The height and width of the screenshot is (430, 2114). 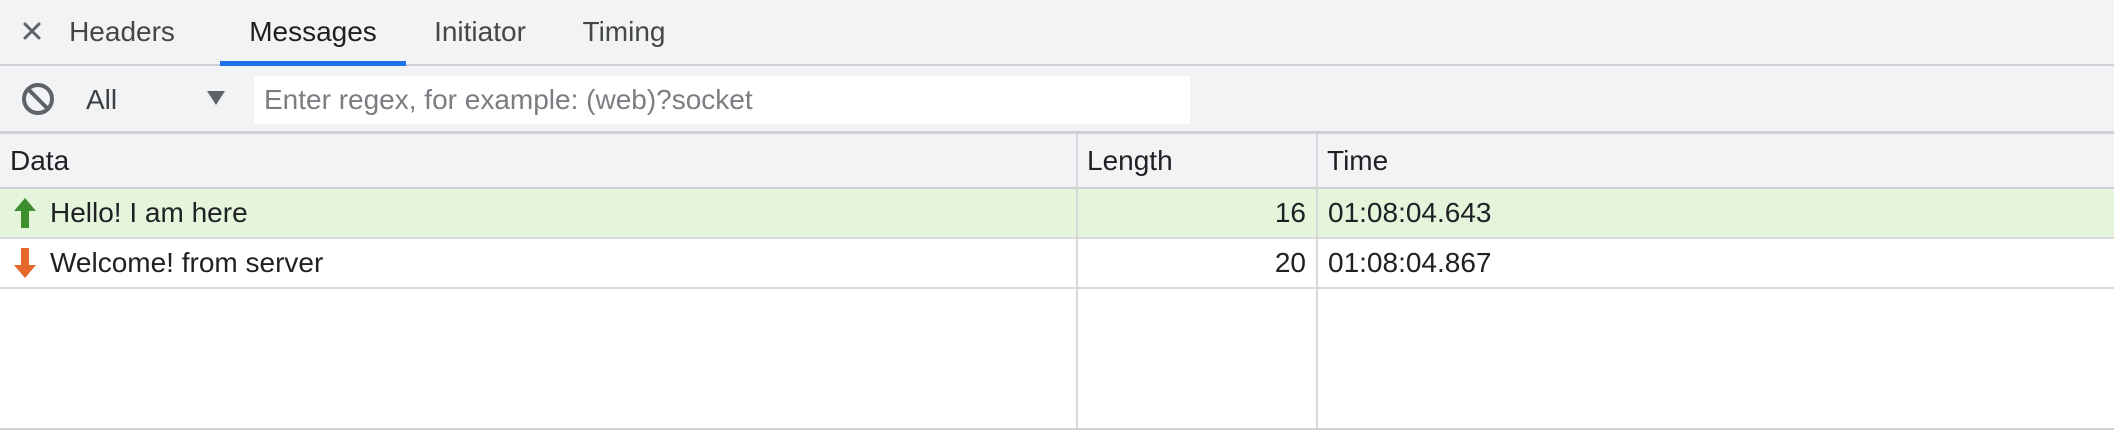 I want to click on message-length-cell: 16, so click(x=1290, y=212).